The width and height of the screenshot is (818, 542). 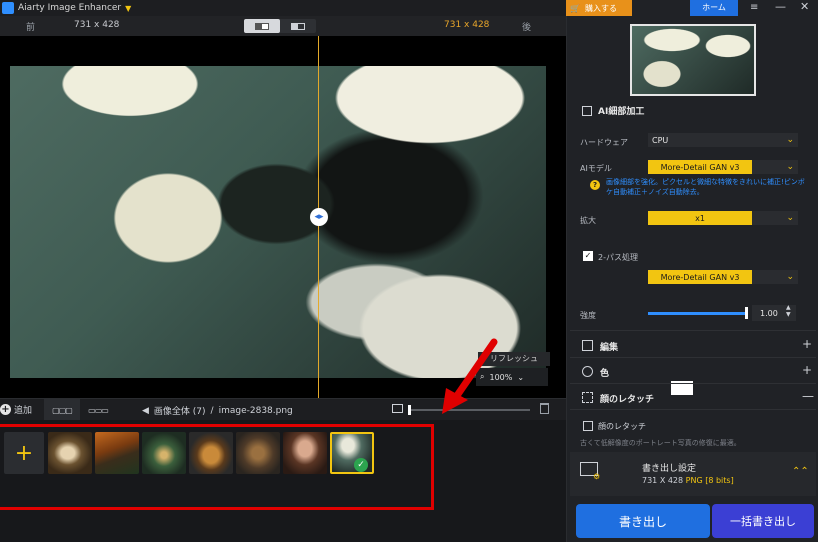 What do you see at coordinates (8, 8) in the screenshot?
I see `app-logo-icon` at bounding box center [8, 8].